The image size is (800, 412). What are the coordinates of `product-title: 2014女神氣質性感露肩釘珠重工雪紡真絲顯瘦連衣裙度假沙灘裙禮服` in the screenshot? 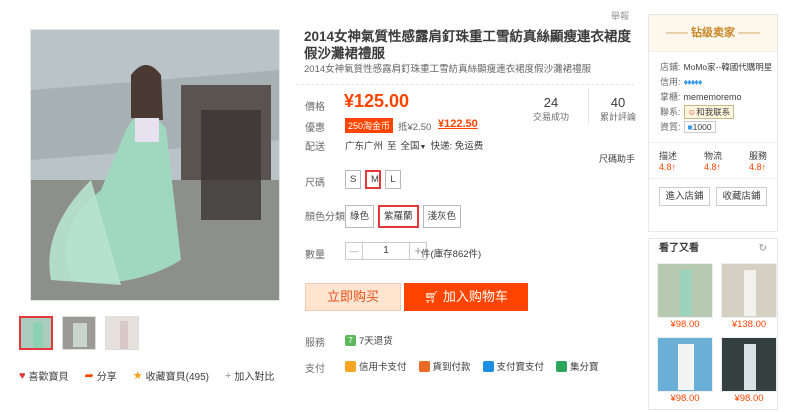 It's located at (468, 45).